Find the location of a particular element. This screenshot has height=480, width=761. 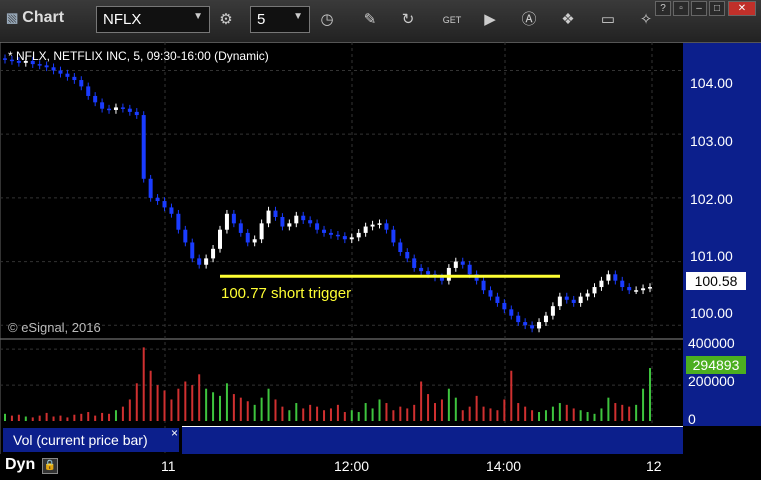

price-tick: 104.00 is located at coordinates (711, 83).